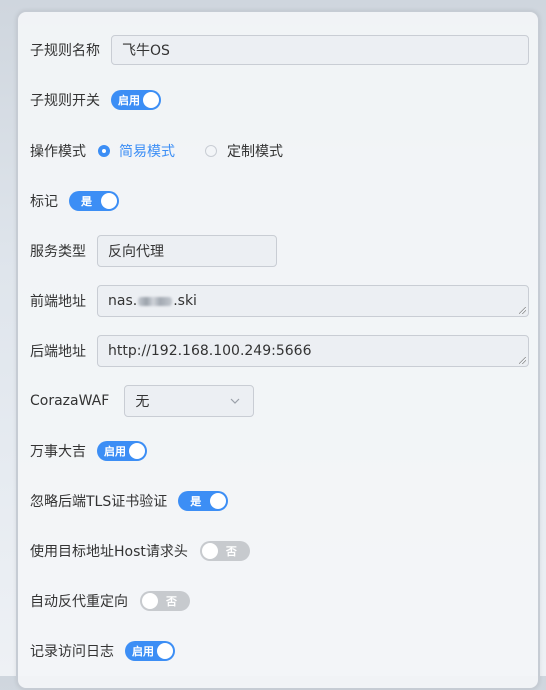  I want to click on access-log-toggle-text: 启用, so click(143, 651).